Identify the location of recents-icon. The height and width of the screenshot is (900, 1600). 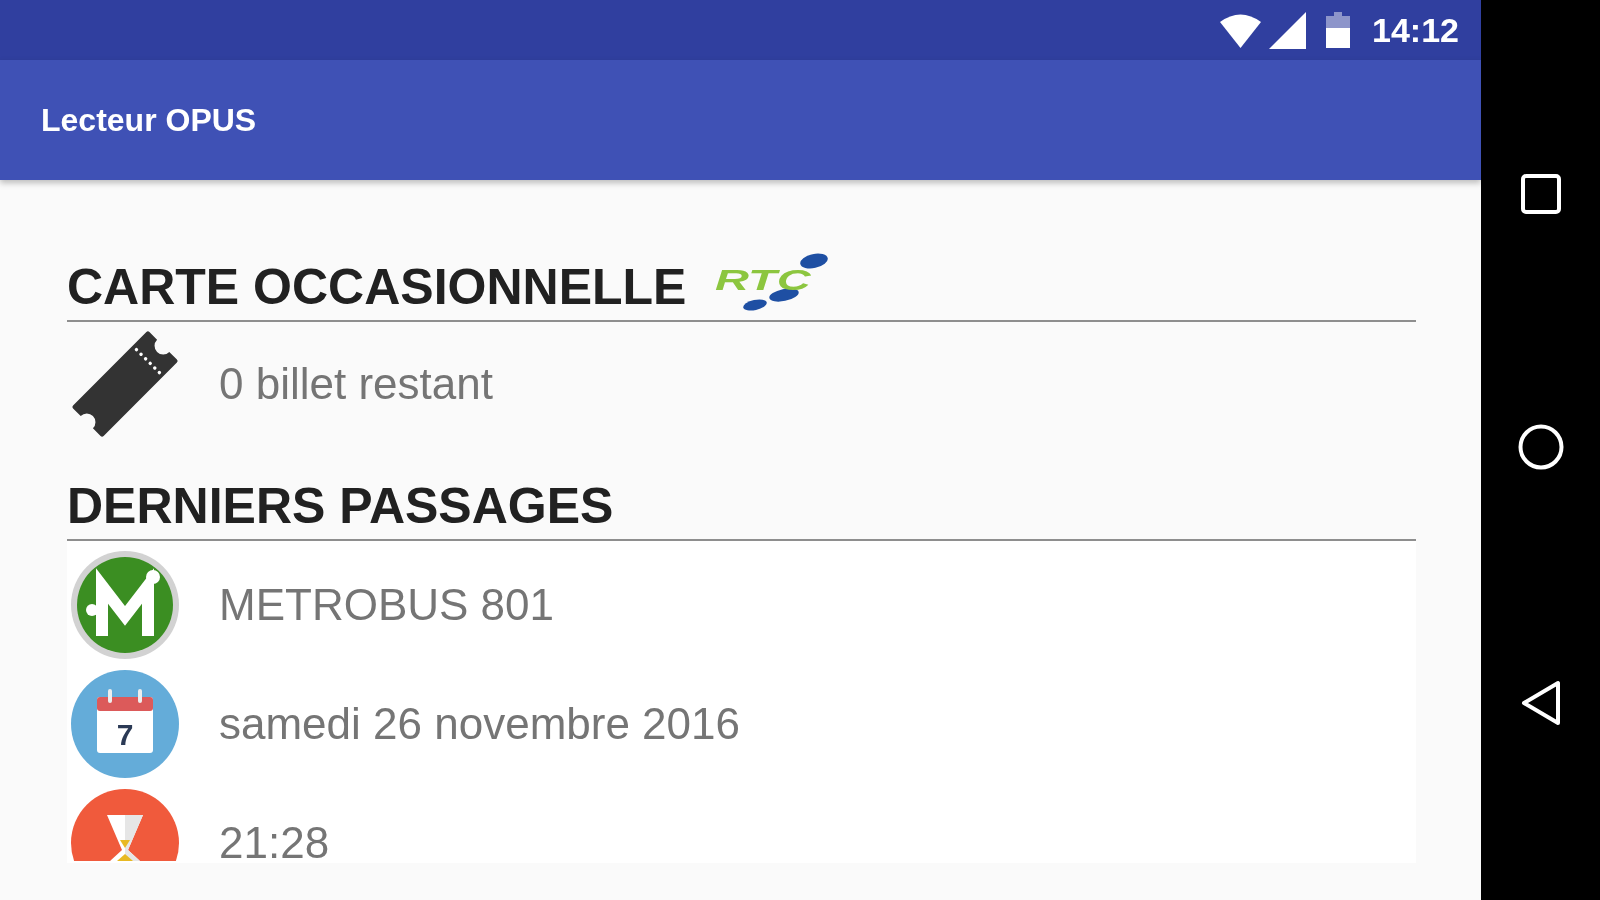
(1540, 194).